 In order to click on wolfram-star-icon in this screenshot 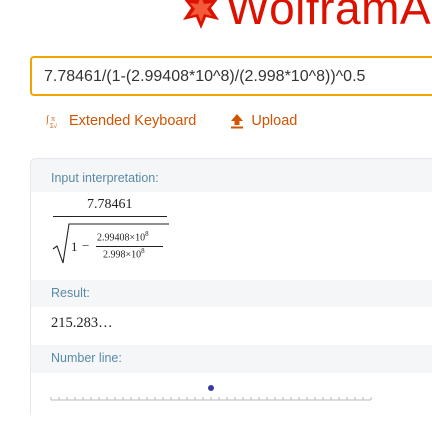, I will do `click(201, 14)`.